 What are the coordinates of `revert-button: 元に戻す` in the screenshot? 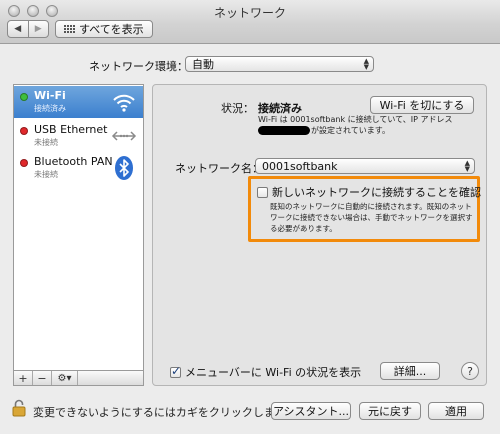 It's located at (390, 411).